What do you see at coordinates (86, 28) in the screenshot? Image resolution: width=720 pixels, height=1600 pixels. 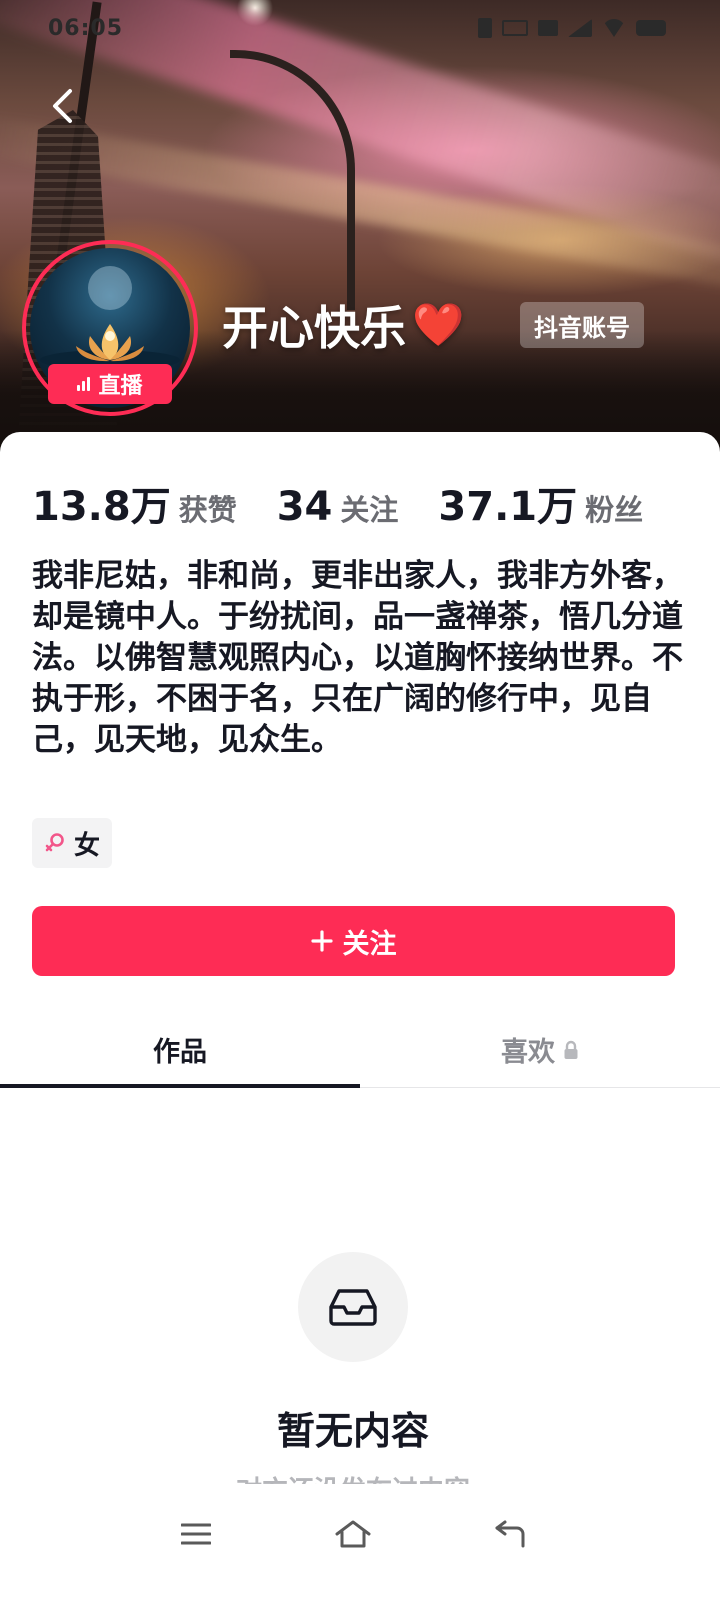 I see `status-time: 06:05` at bounding box center [86, 28].